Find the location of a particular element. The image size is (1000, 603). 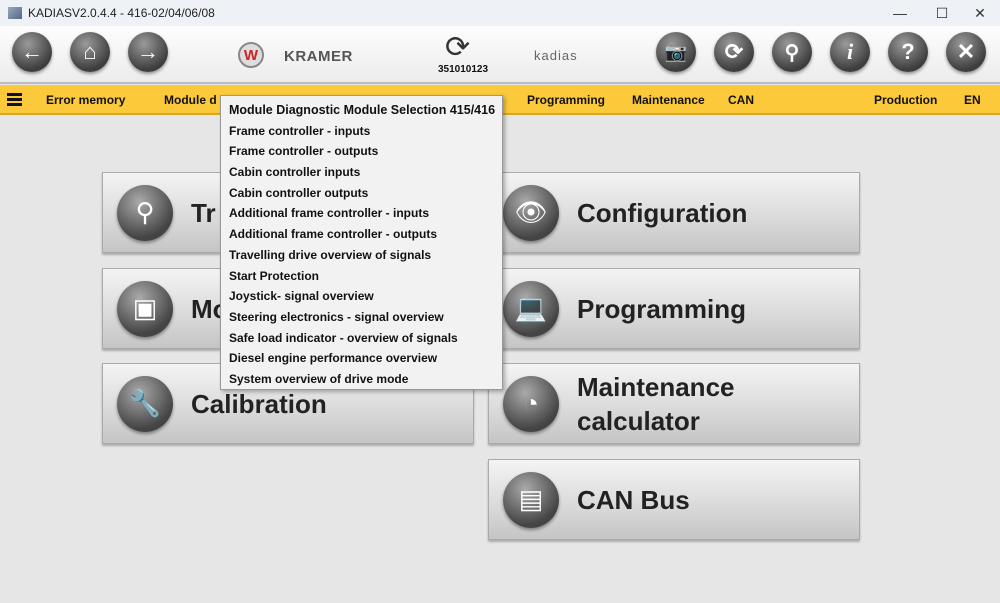

help-button: ? is located at coordinates (908, 52).